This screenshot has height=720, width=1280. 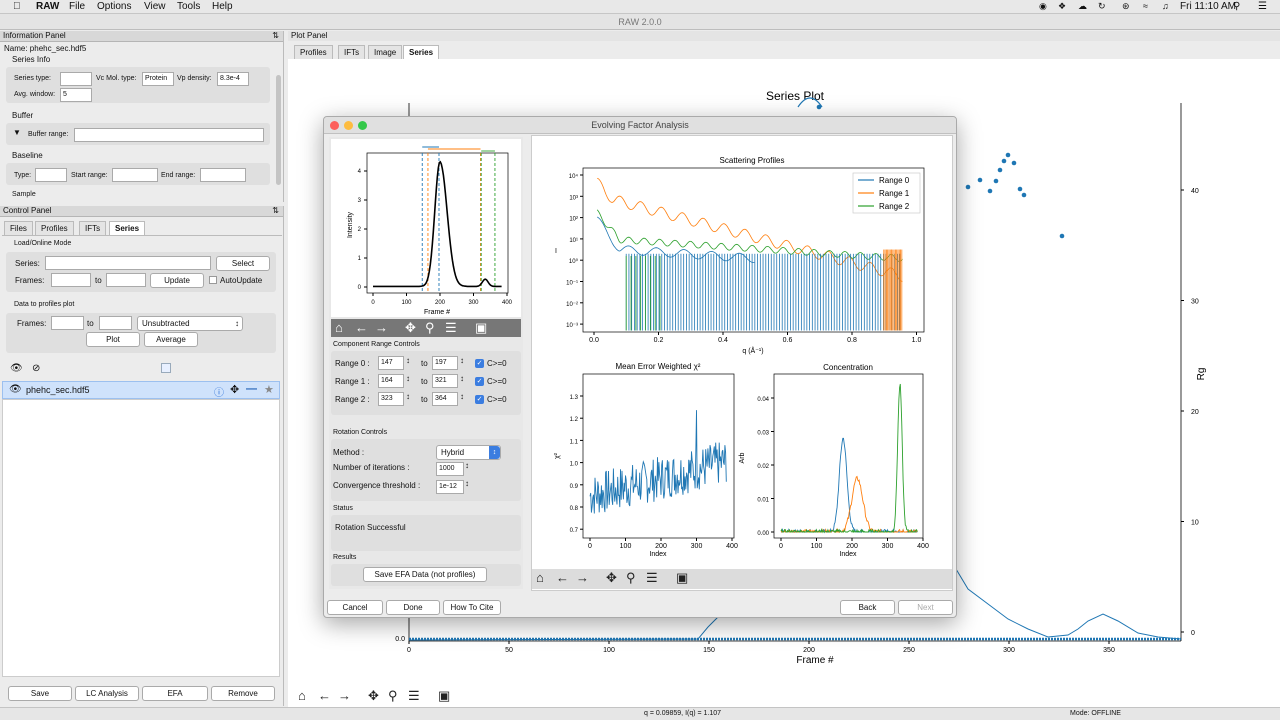 I want to click on frames-end-field, so click(x=126, y=280).